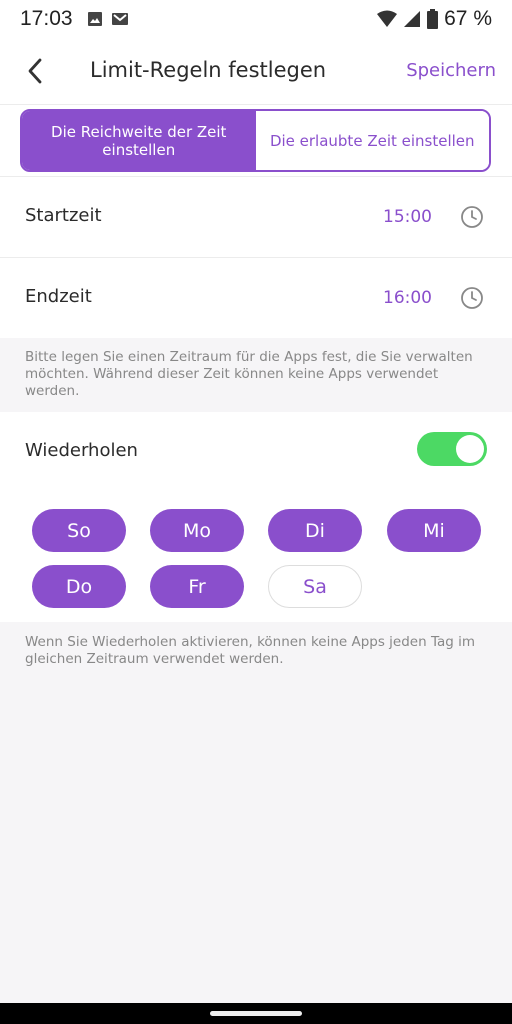 Image resolution: width=512 pixels, height=1024 pixels. What do you see at coordinates (256, 297) in the screenshot?
I see `end-time-row: Endzeit 16:00` at bounding box center [256, 297].